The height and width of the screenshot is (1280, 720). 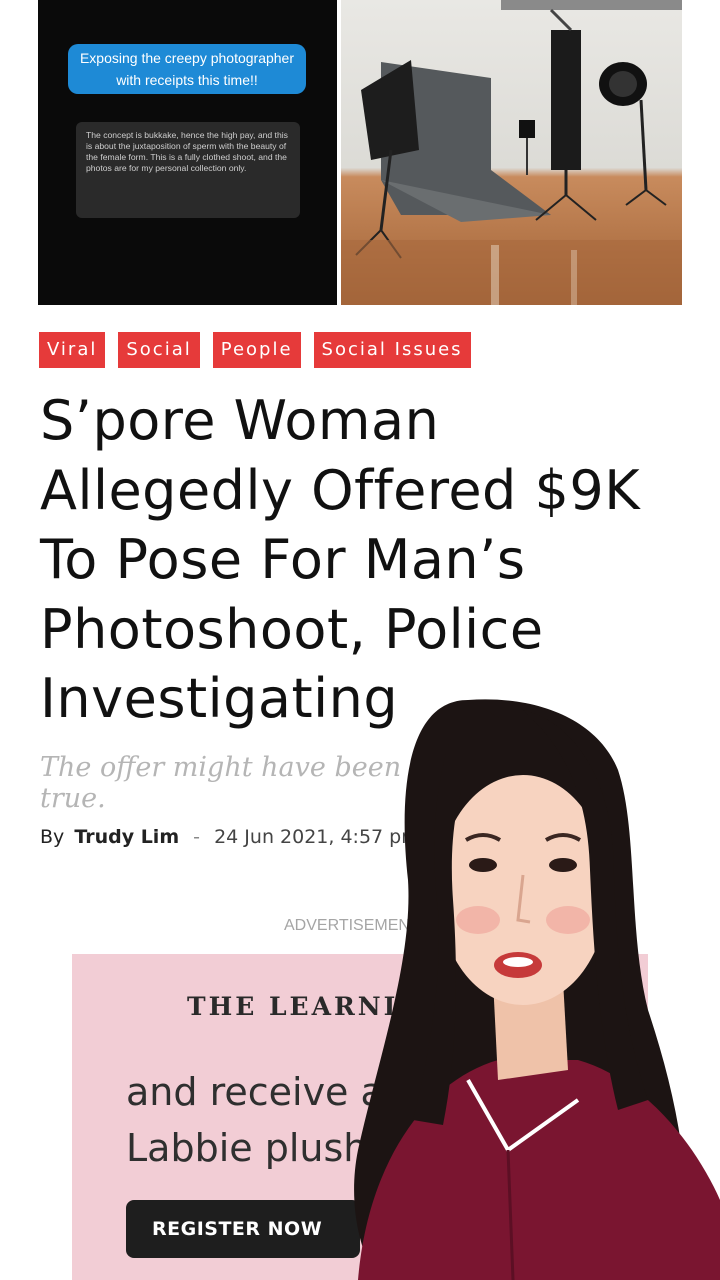 I want to click on studio-illustration, so click(x=511, y=152).